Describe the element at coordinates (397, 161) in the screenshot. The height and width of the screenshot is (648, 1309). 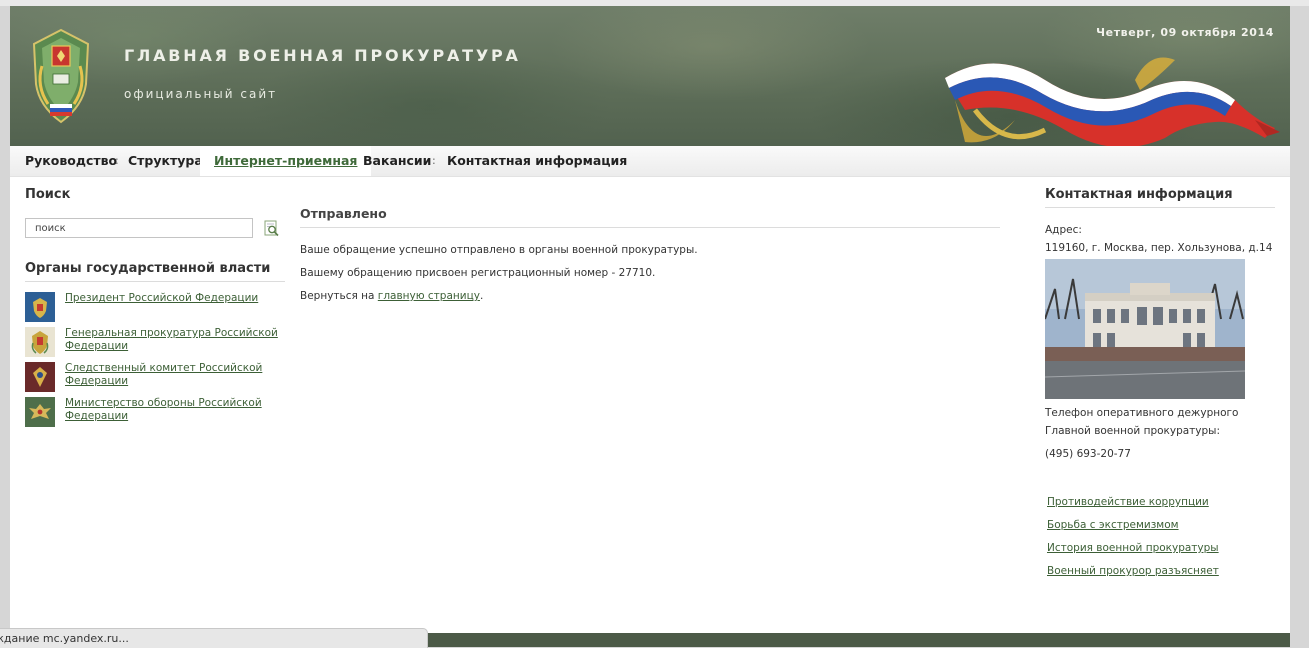
I see `nav-item-vacancies: Вакансии` at that location.